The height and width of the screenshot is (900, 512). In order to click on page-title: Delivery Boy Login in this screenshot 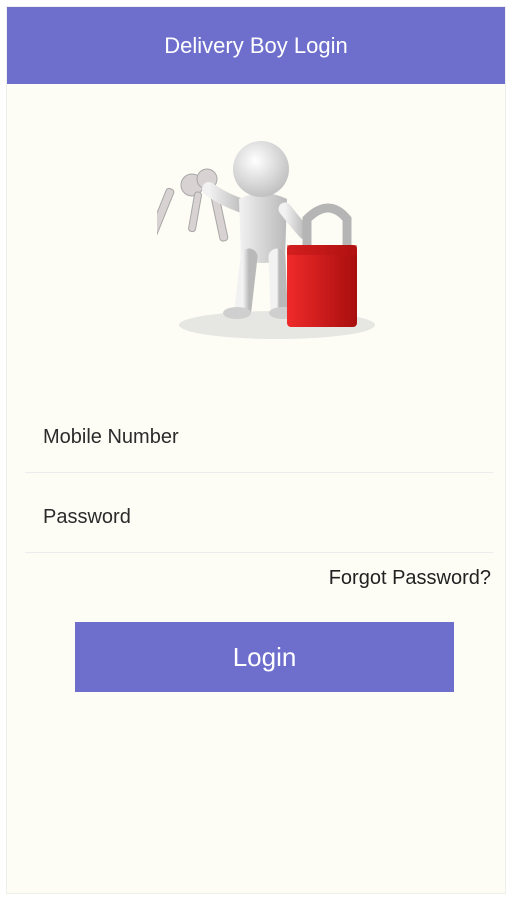, I will do `click(256, 45)`.